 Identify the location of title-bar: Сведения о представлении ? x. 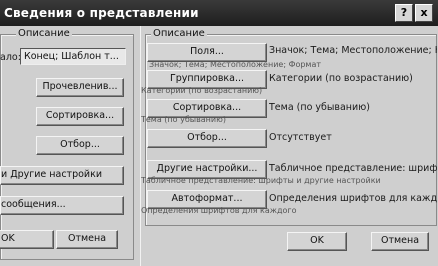
(219, 13).